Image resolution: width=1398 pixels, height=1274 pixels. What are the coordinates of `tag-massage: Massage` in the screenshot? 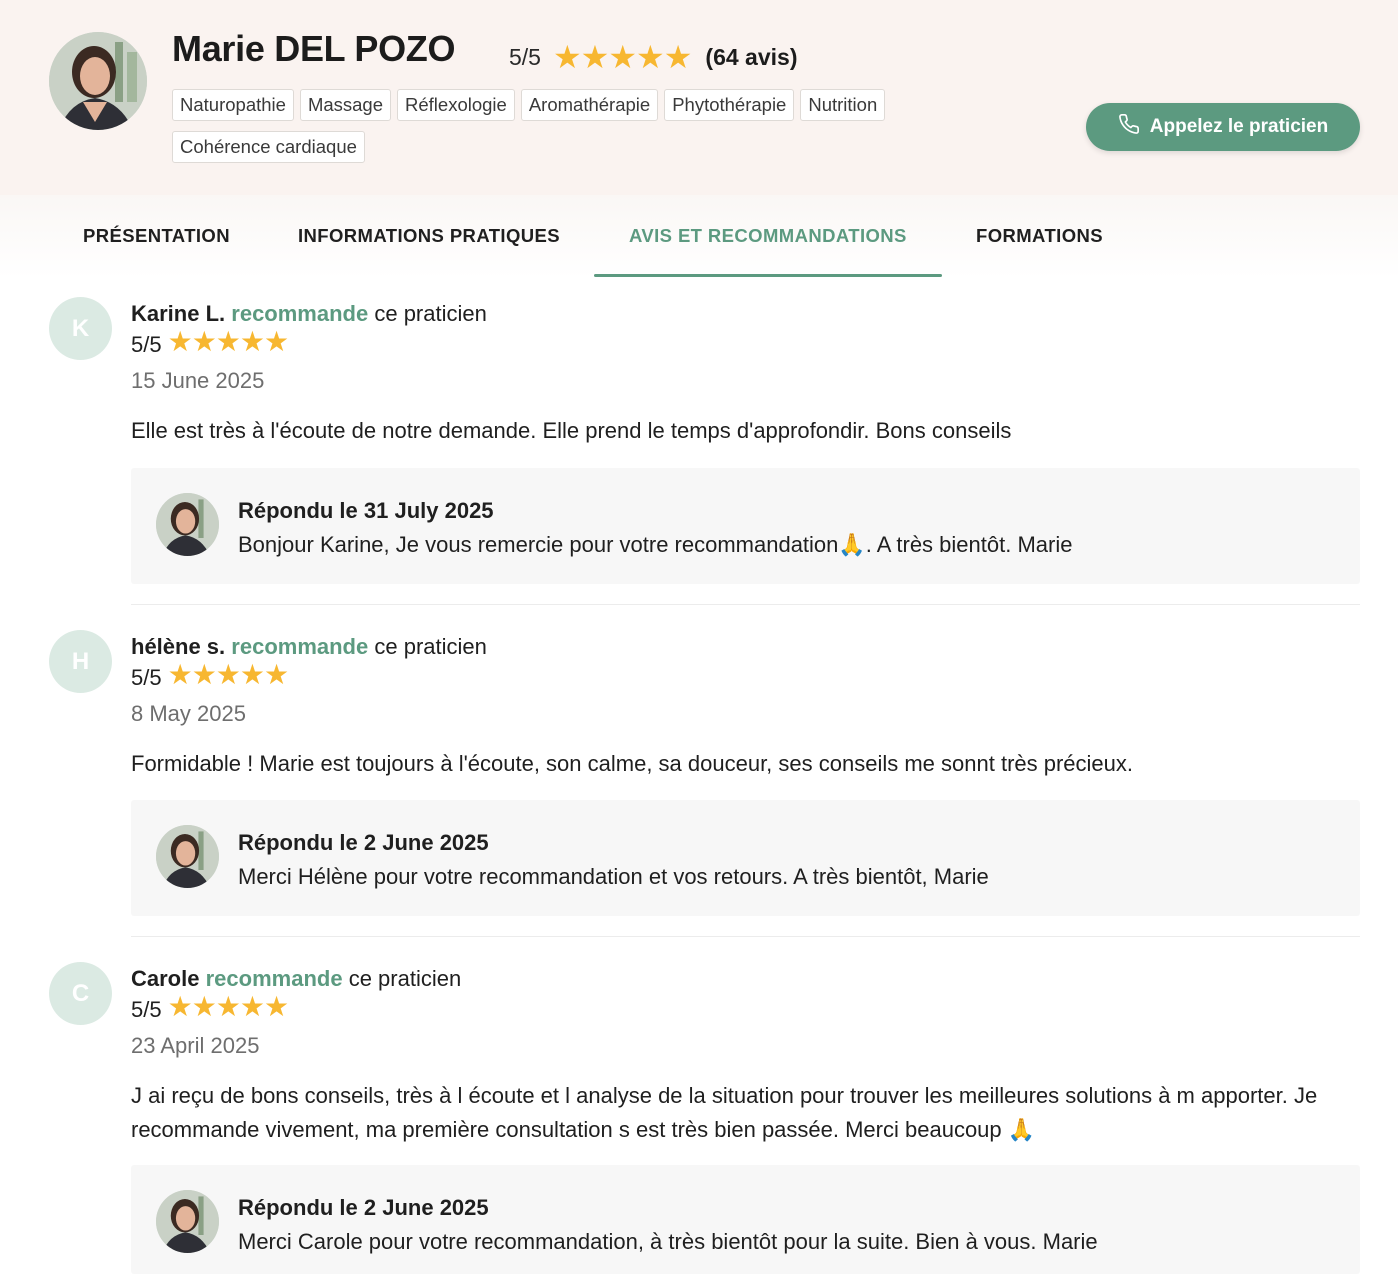 It's located at (345, 105).